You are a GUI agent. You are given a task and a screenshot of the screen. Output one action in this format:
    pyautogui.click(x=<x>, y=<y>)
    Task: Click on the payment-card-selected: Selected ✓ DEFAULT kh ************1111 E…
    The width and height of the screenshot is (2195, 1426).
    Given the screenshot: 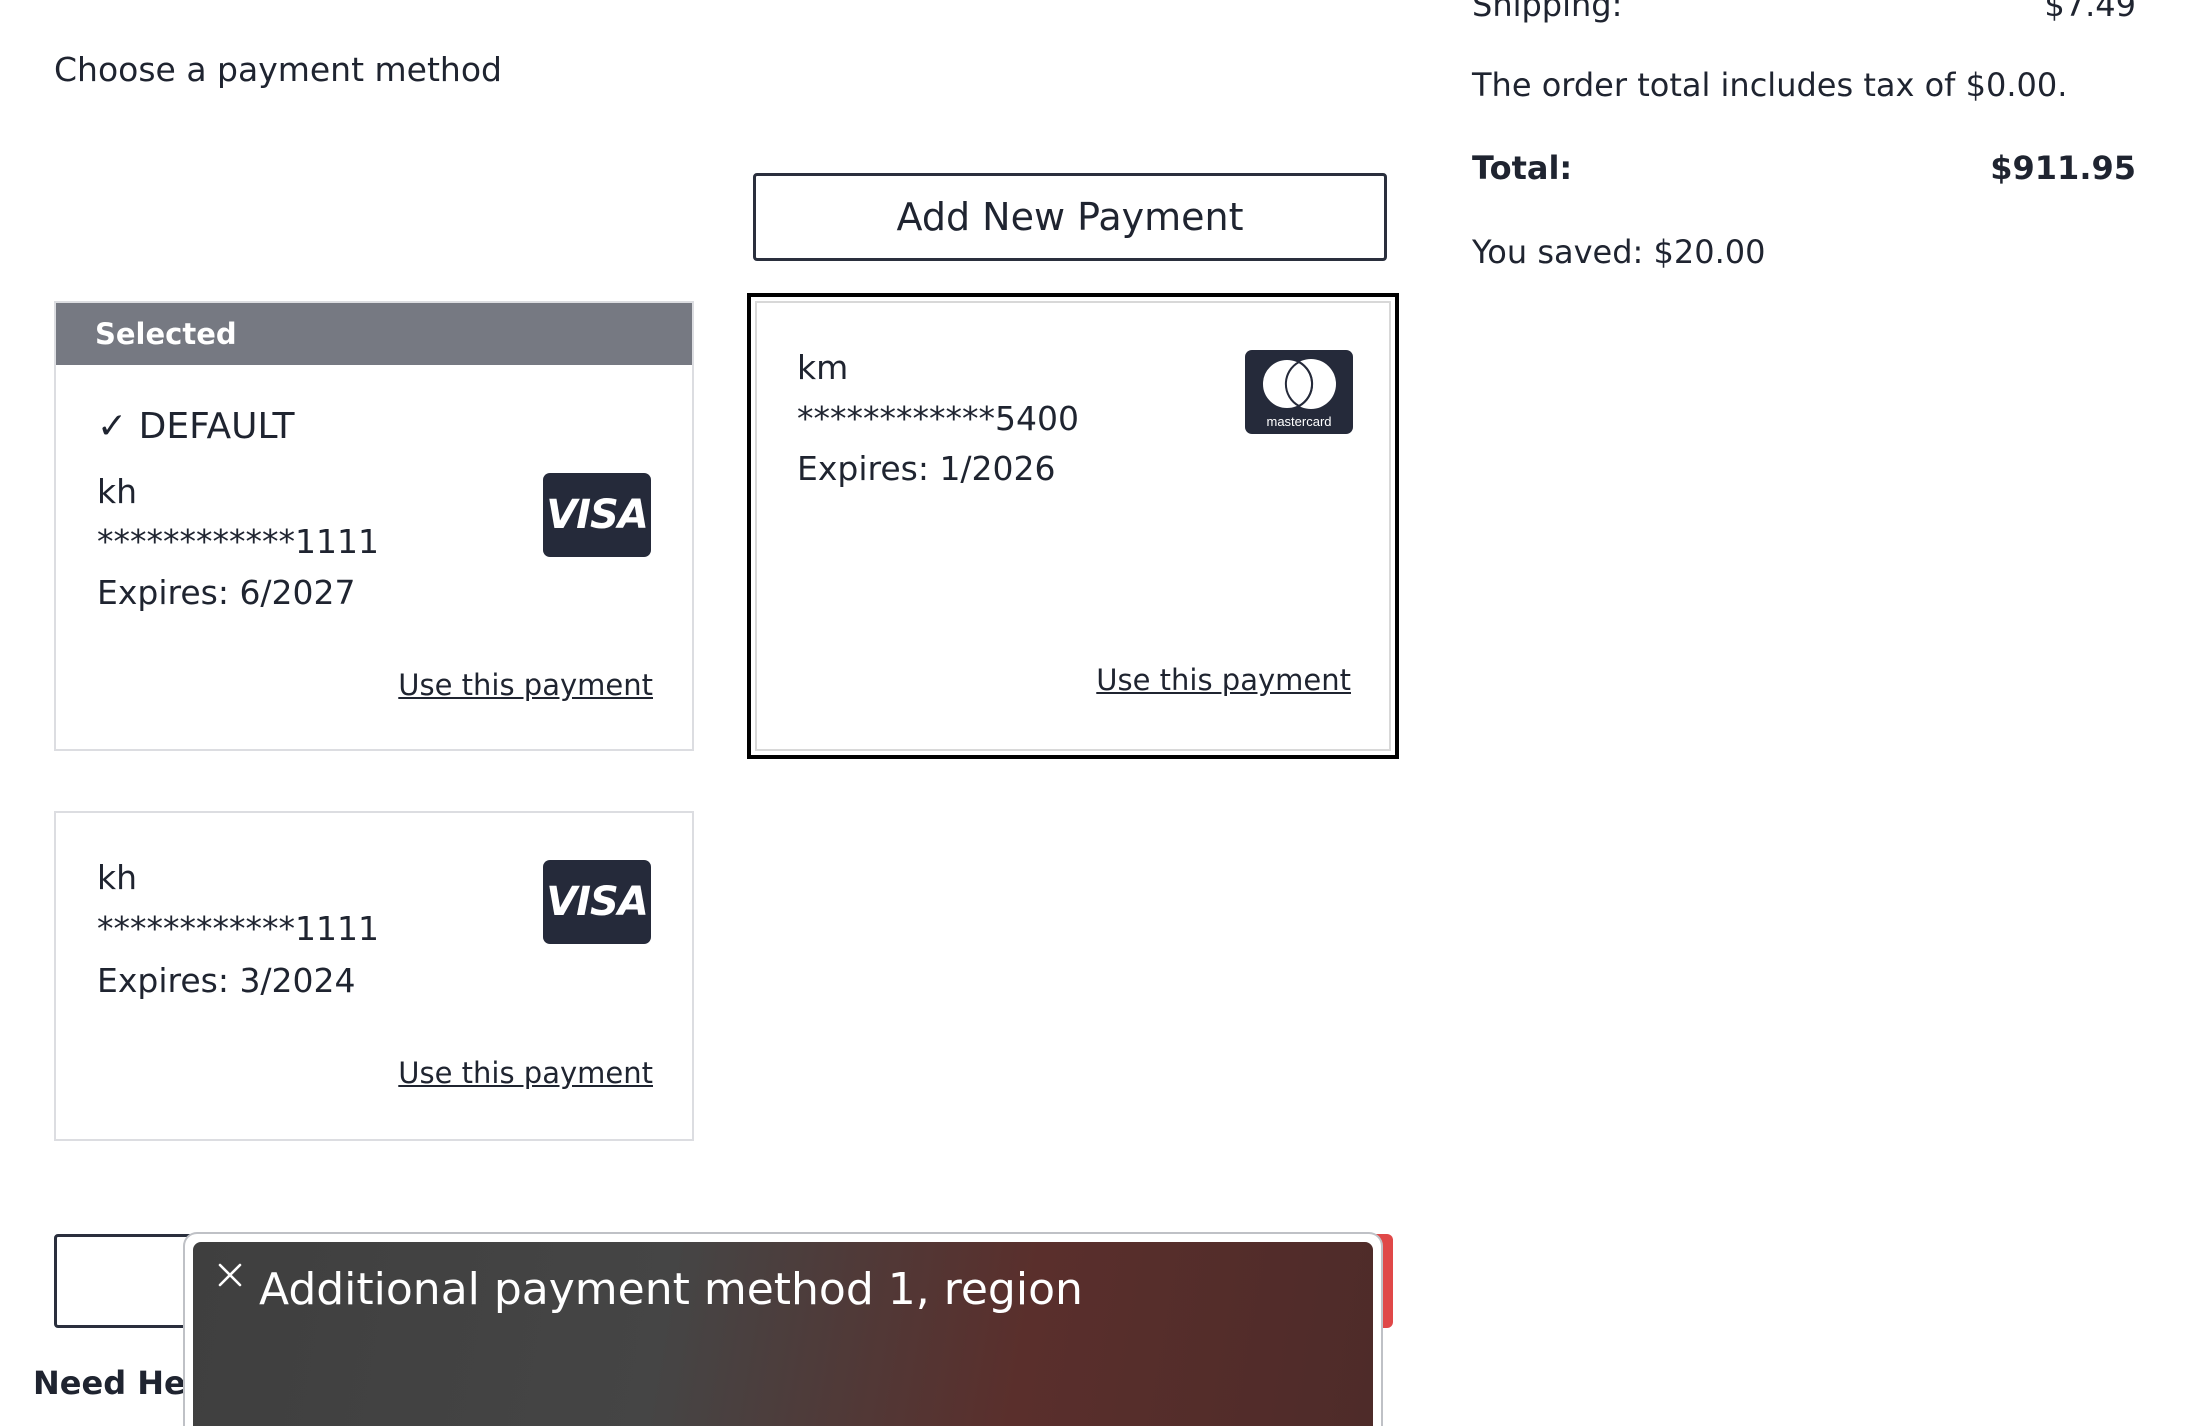 What is the action you would take?
    pyautogui.click(x=374, y=526)
    